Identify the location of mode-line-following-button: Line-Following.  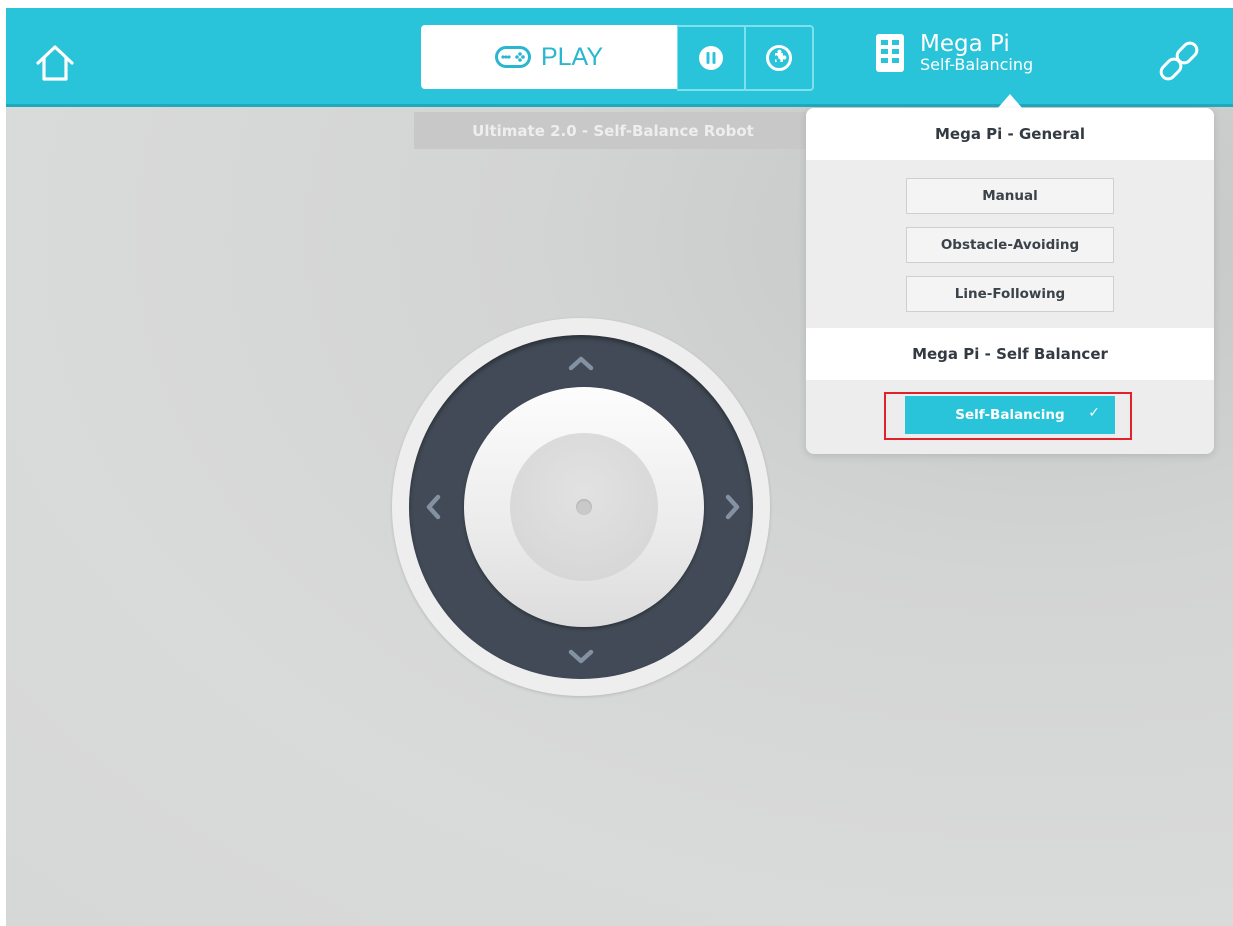
(1010, 294).